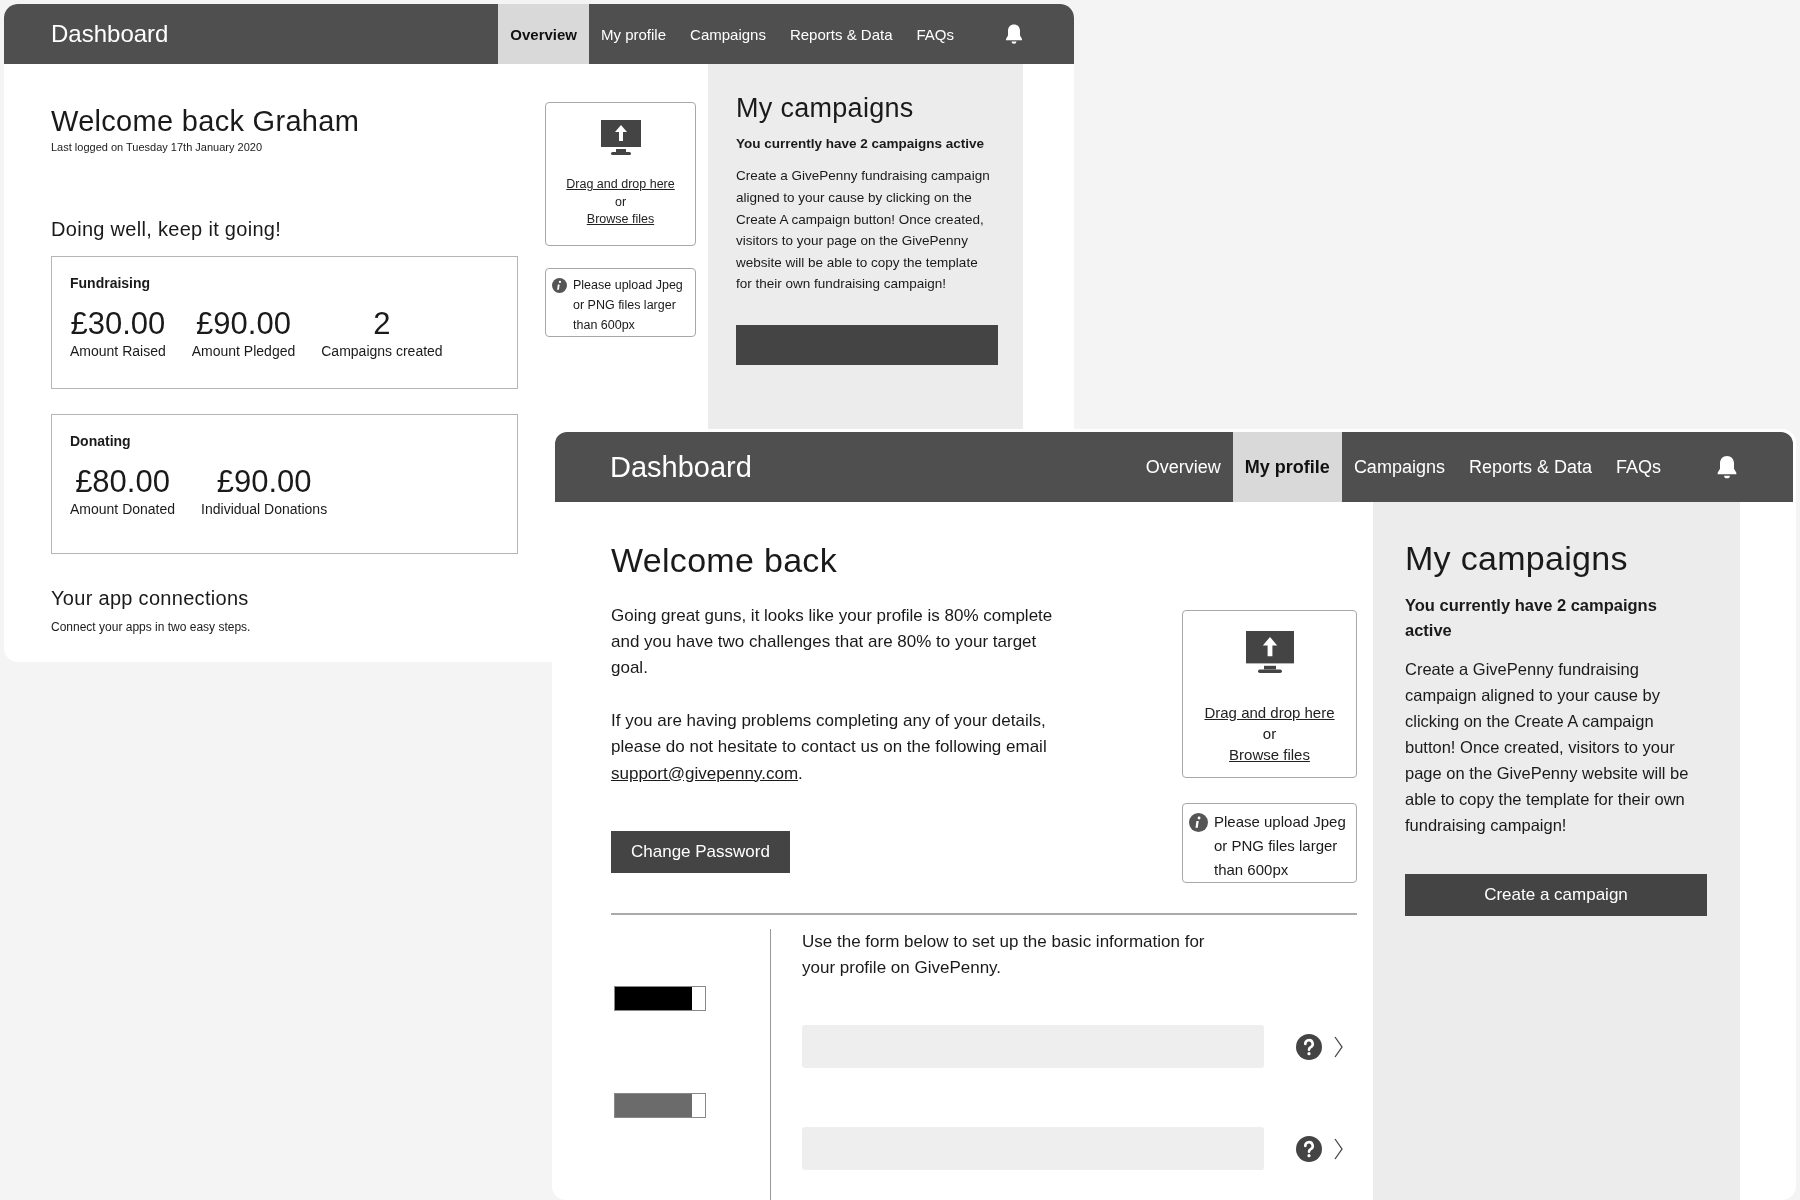 This screenshot has width=1800, height=1200. Describe the element at coordinates (243, 350) in the screenshot. I see `stat-label: Amount Pledged` at that location.